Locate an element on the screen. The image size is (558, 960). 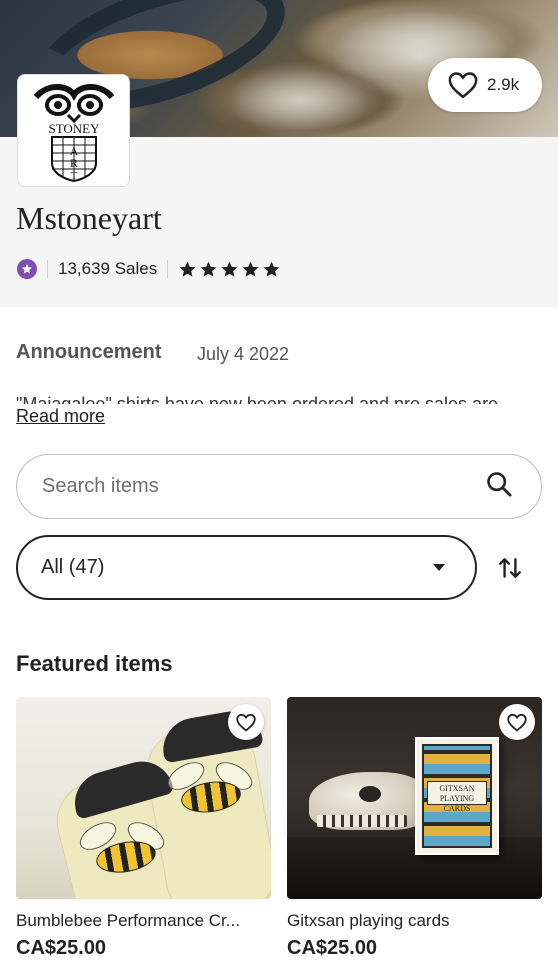
skull-teeth-shape is located at coordinates (362, 821).